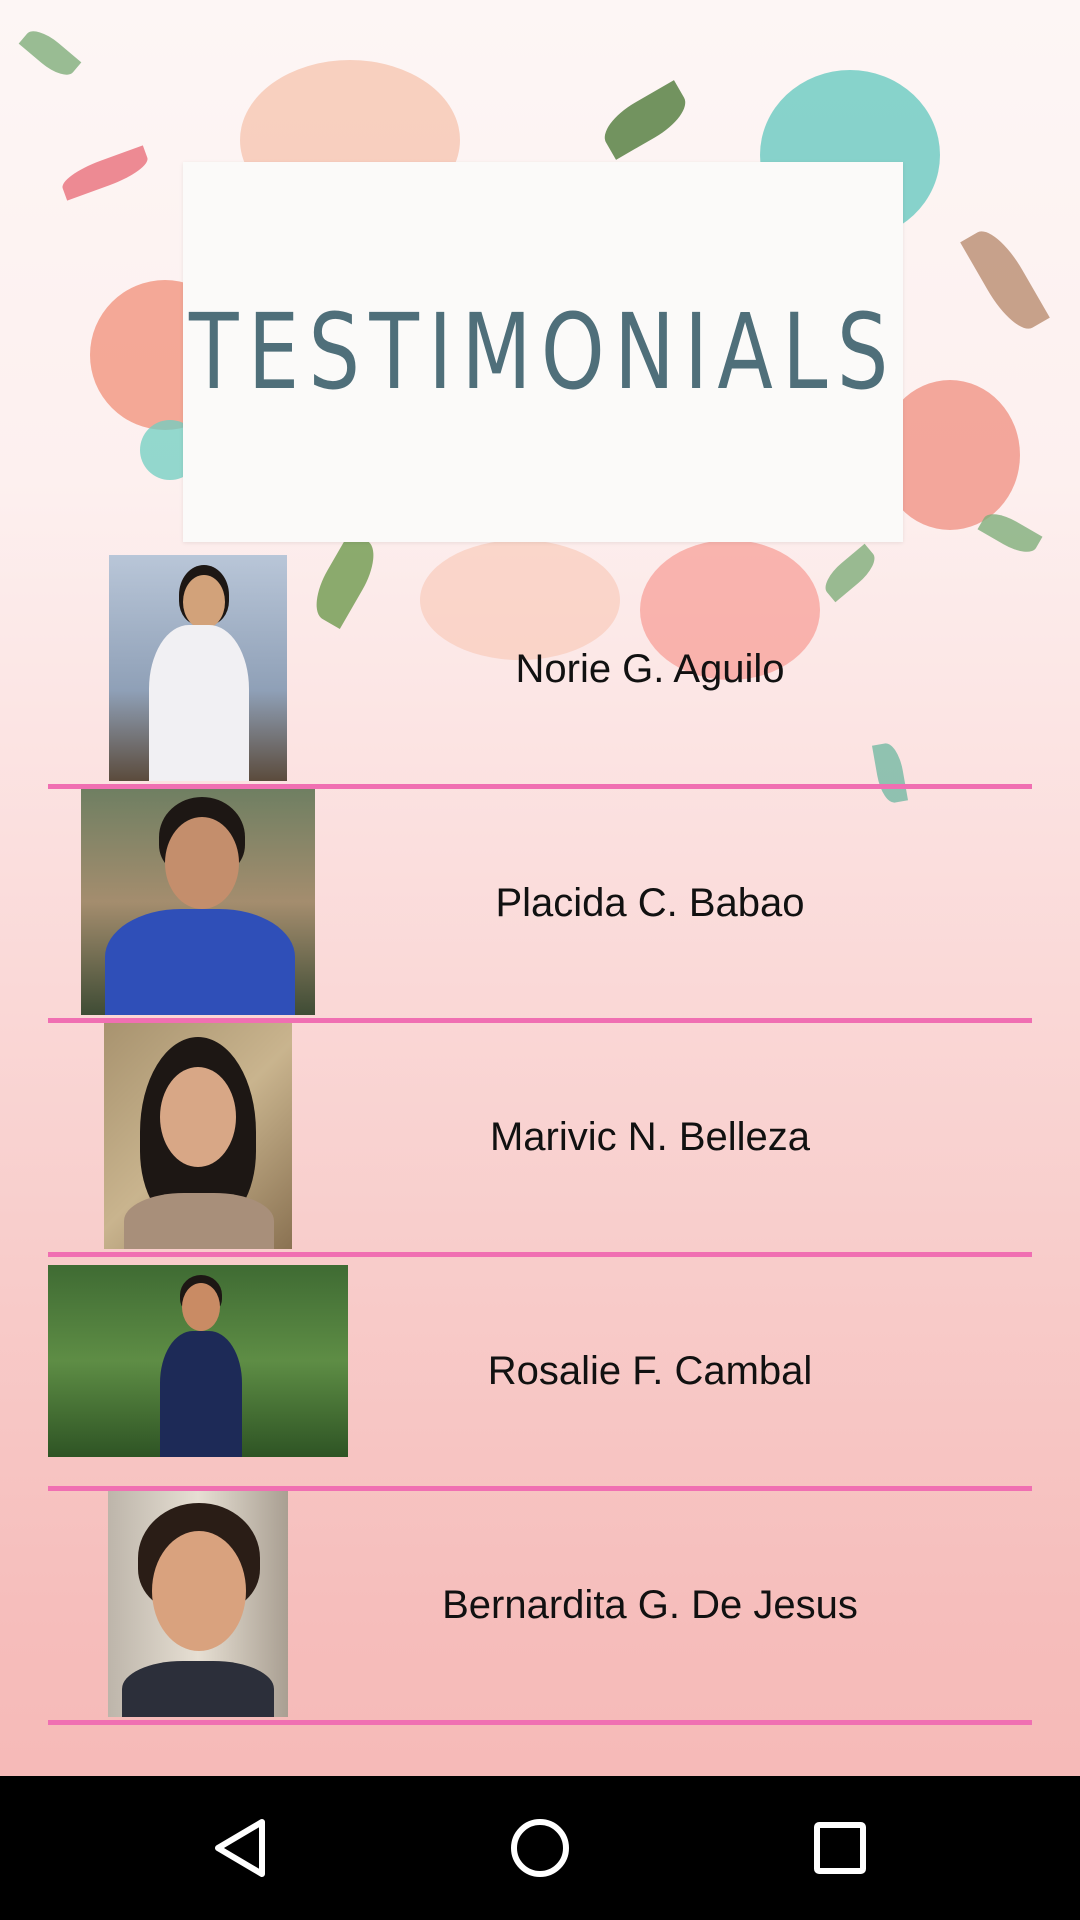  I want to click on recents-square-icon, so click(840, 1848).